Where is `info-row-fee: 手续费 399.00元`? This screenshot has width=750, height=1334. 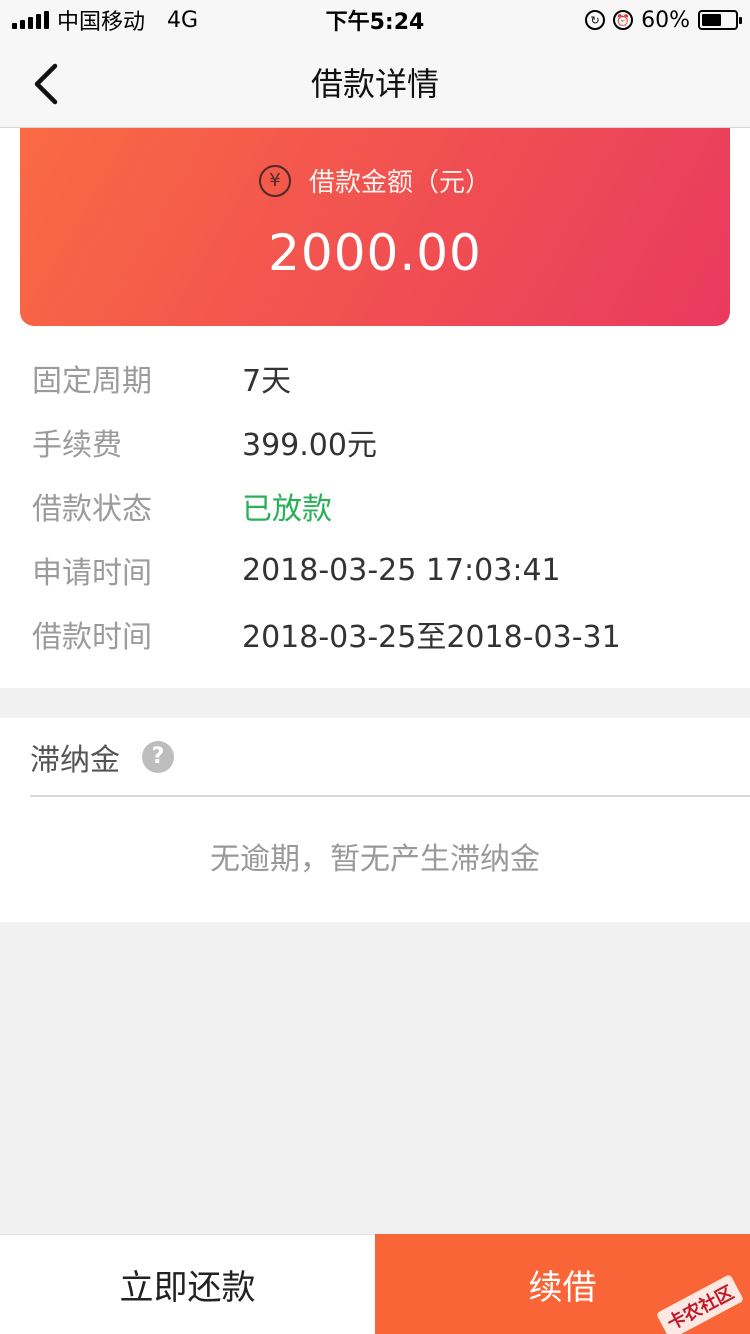
info-row-fee: 手续费 399.00元 is located at coordinates (377, 442).